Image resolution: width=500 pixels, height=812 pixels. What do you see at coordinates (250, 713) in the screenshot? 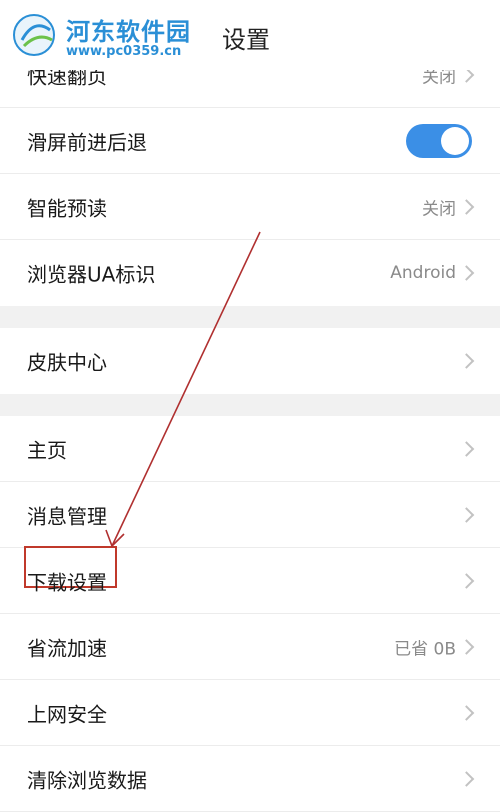
I see `setting-web-security: 上网安全` at bounding box center [250, 713].